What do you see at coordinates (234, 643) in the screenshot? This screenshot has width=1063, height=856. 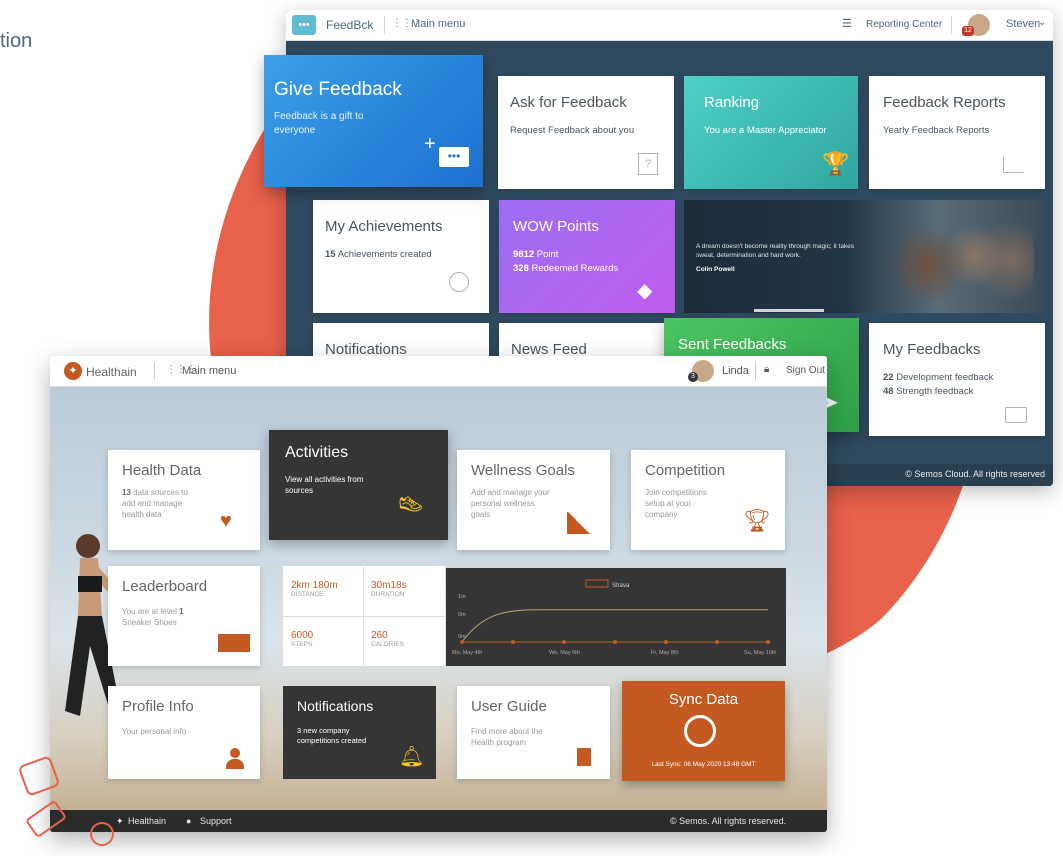 I see `podium-icon` at bounding box center [234, 643].